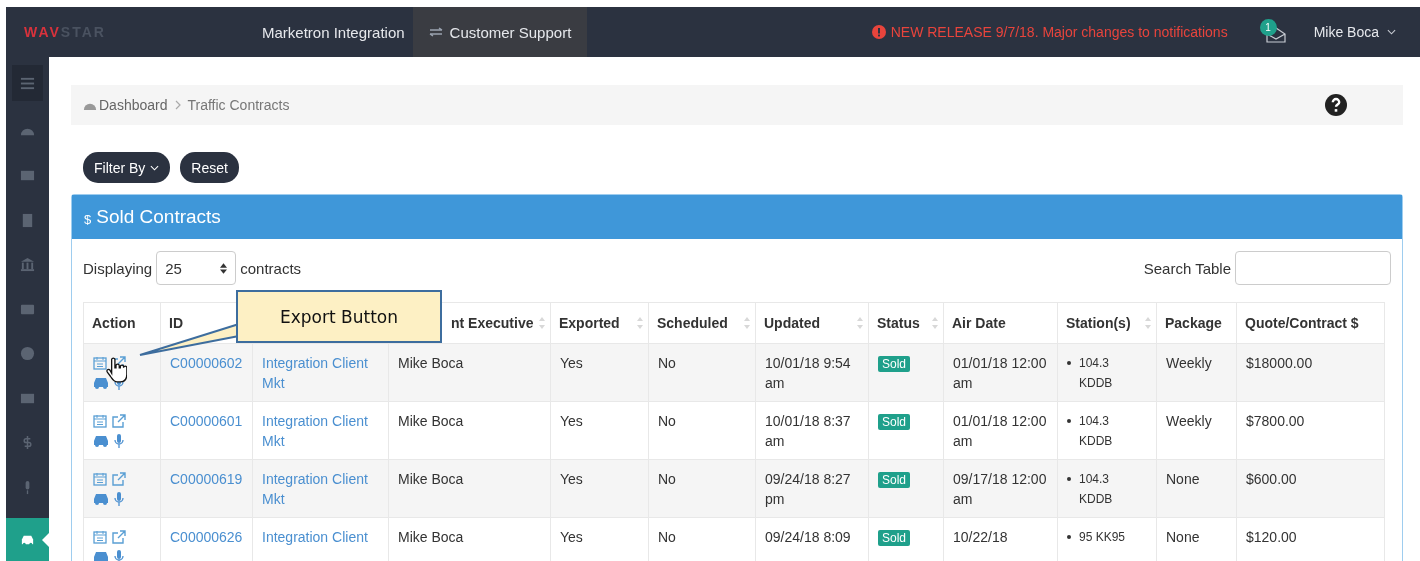  Describe the element at coordinates (116, 370) in the screenshot. I see `hand-cursor-icon` at that location.